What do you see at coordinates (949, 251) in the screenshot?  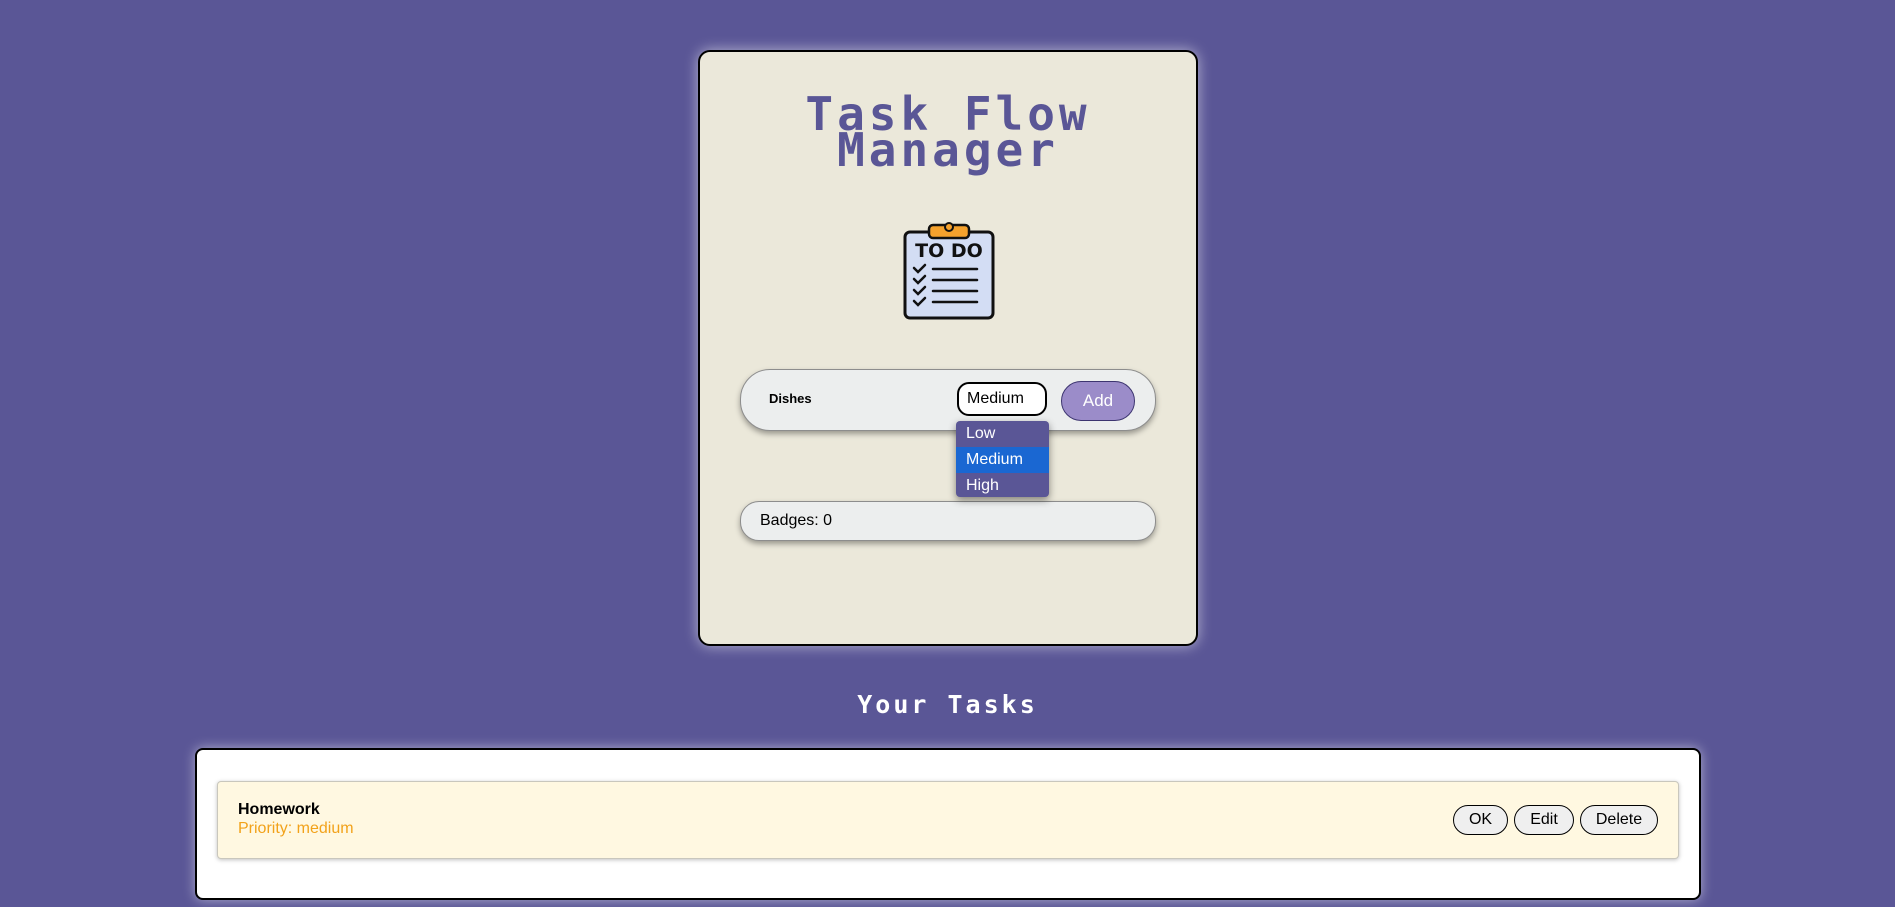 I see `clipboard-label: TO DO` at bounding box center [949, 251].